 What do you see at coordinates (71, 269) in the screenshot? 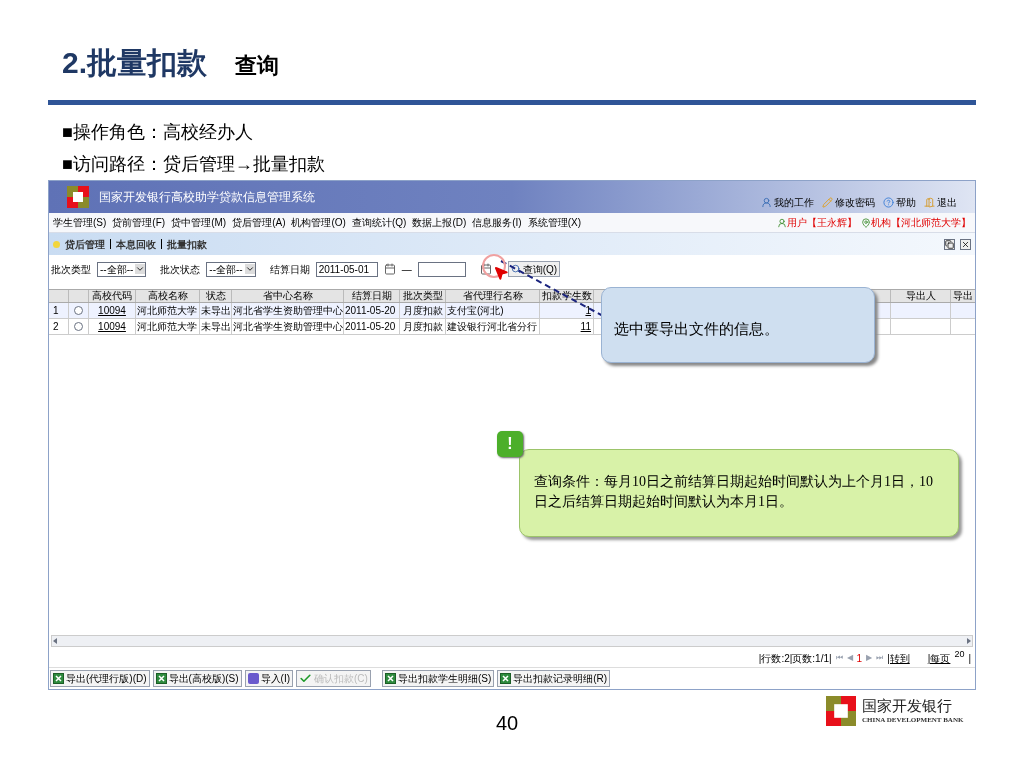
I see `field-label: 批次类型` at bounding box center [71, 269].